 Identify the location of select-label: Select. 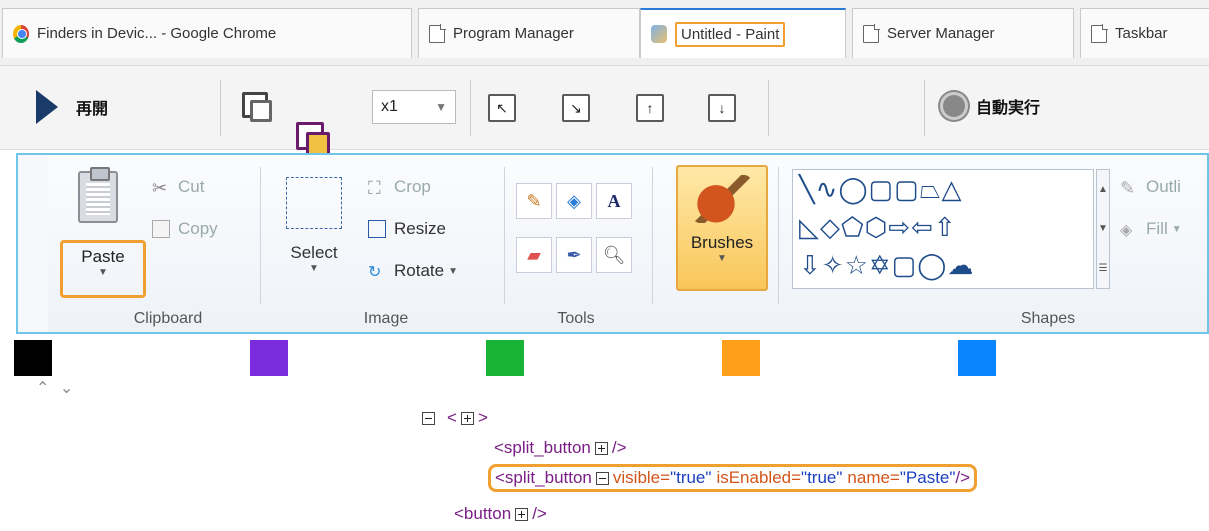
(314, 252).